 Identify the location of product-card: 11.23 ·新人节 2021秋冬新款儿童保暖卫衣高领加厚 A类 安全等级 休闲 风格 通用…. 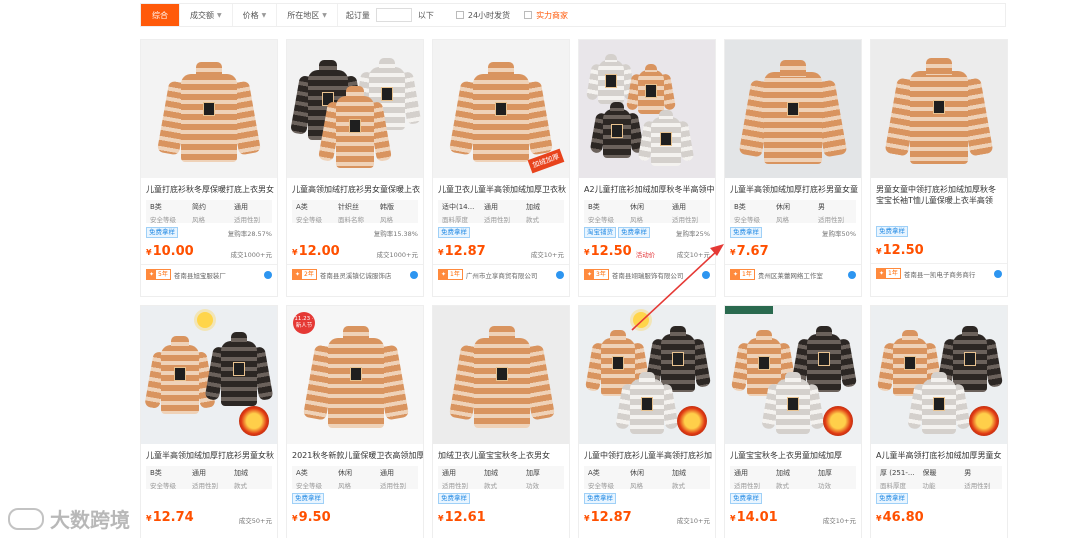
(355, 421).